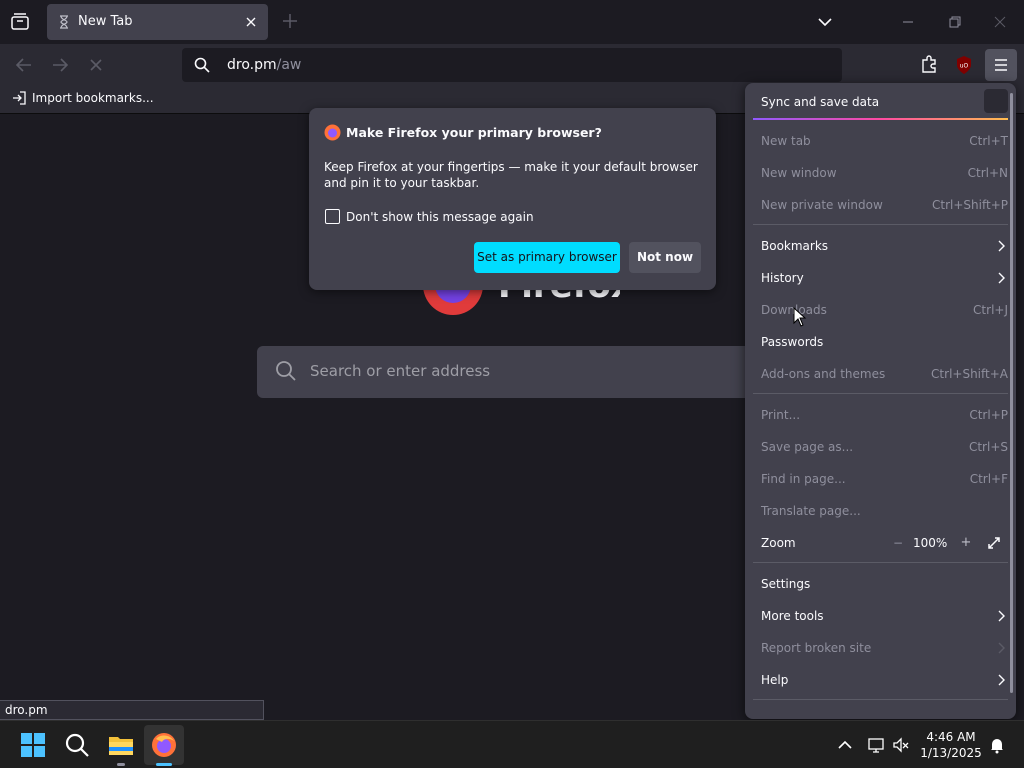  Describe the element at coordinates (822, 205) in the screenshot. I see `menu-item-label: New private window` at that location.